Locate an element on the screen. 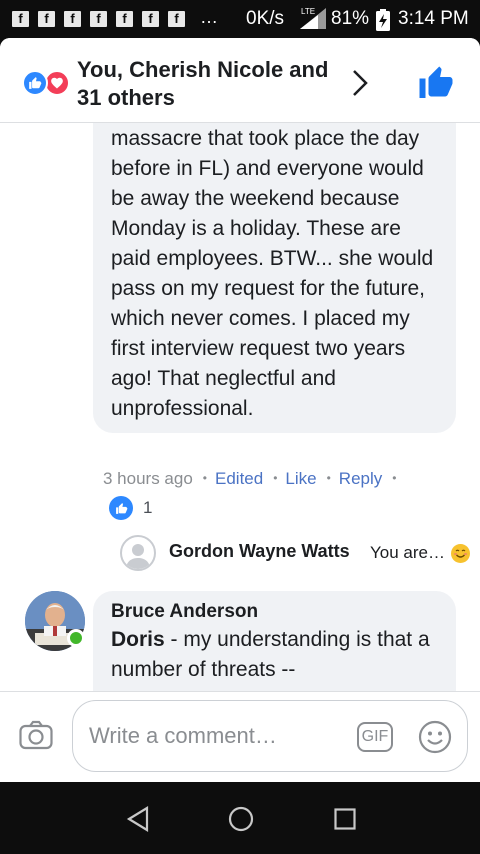 This screenshot has width=480, height=854. recent-apps-icon is located at coordinates (345, 819).